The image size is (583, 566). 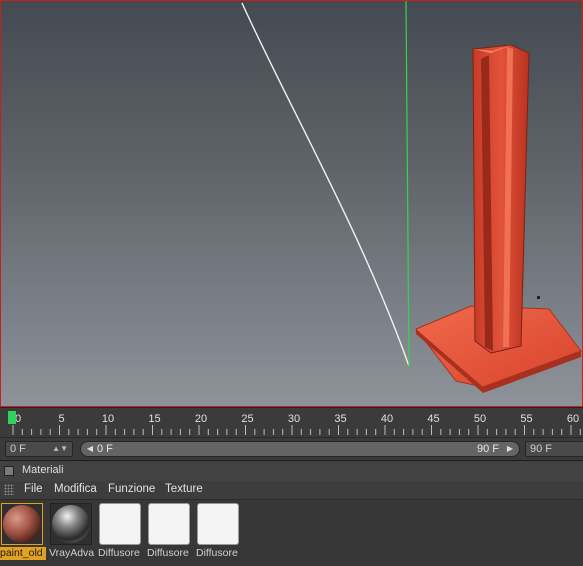 I want to click on end-frame-value: 90 F, so click(x=541, y=449).